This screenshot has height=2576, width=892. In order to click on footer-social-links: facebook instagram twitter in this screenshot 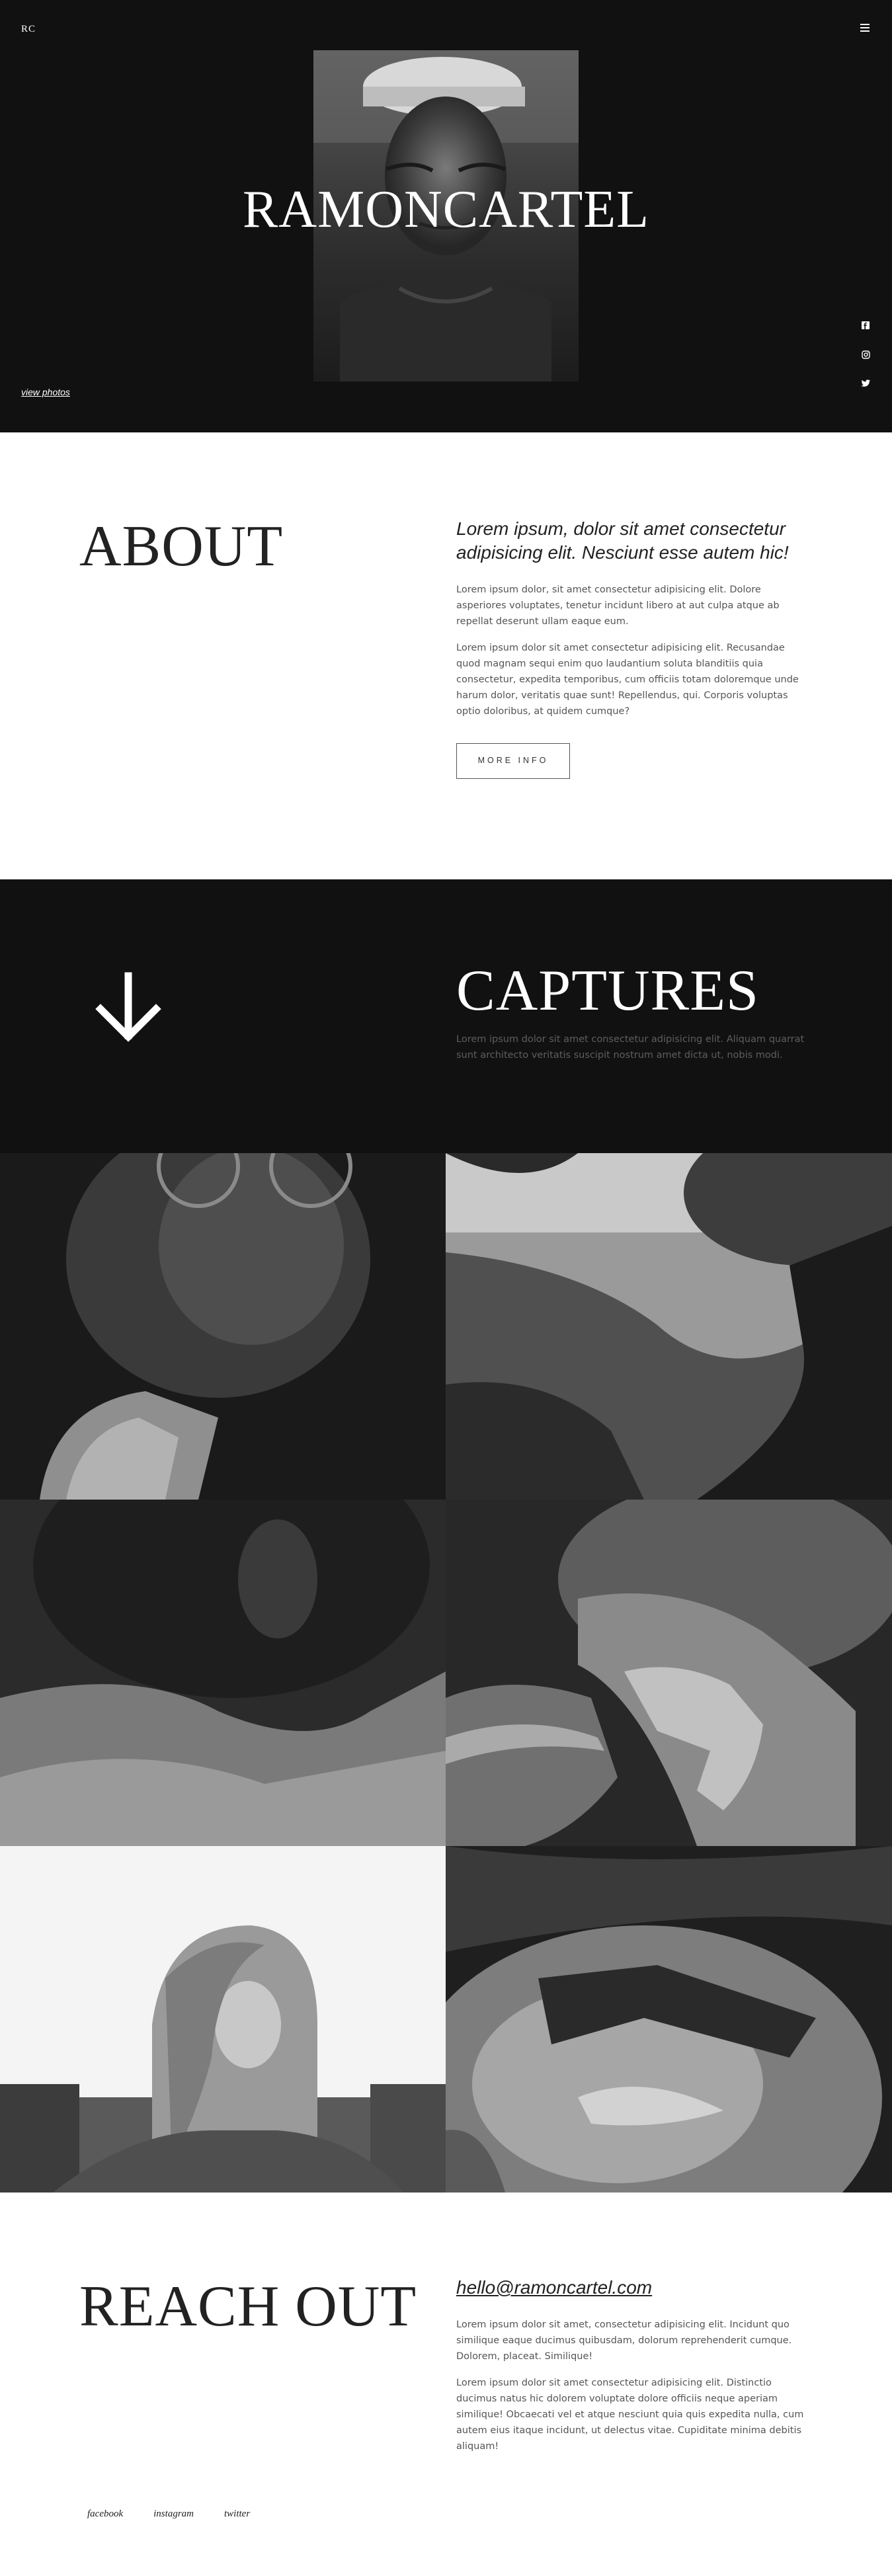, I will do `click(169, 2515)`.